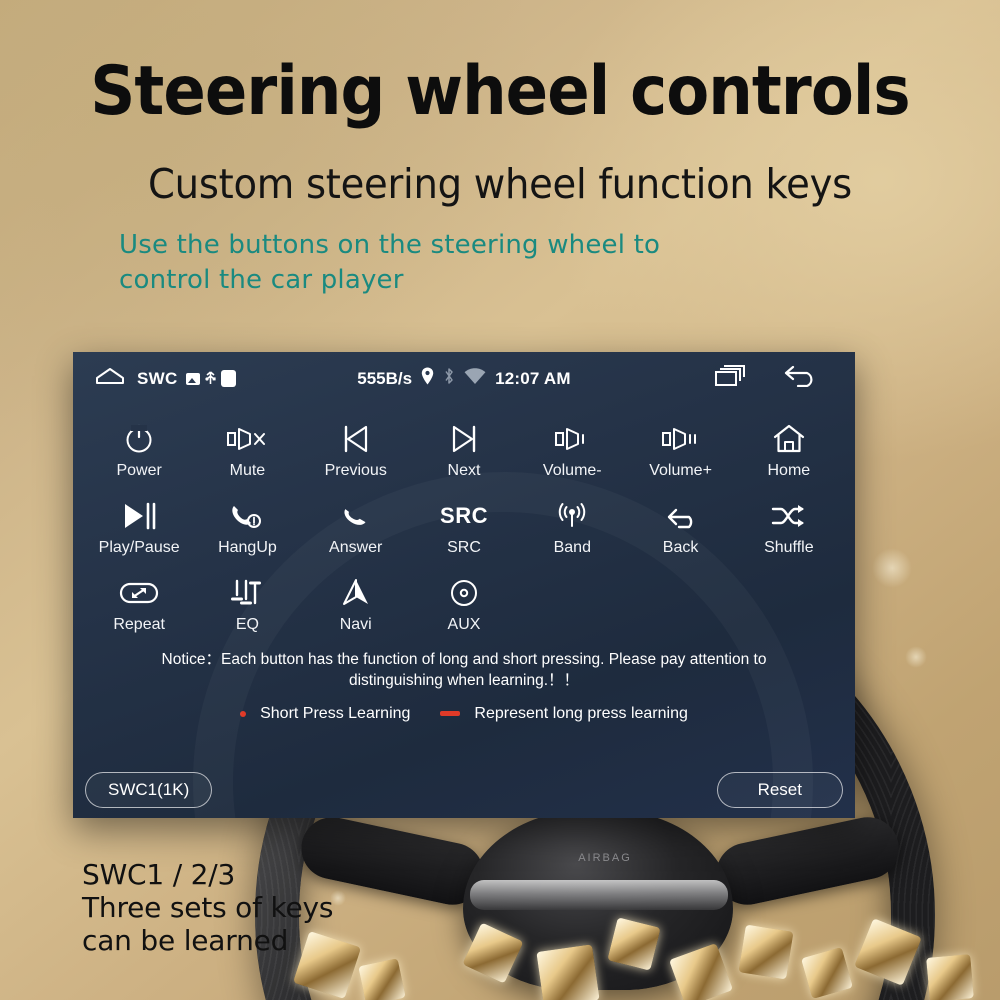 The height and width of the screenshot is (1000, 1000). I want to click on sdcard-icon, so click(228, 378).